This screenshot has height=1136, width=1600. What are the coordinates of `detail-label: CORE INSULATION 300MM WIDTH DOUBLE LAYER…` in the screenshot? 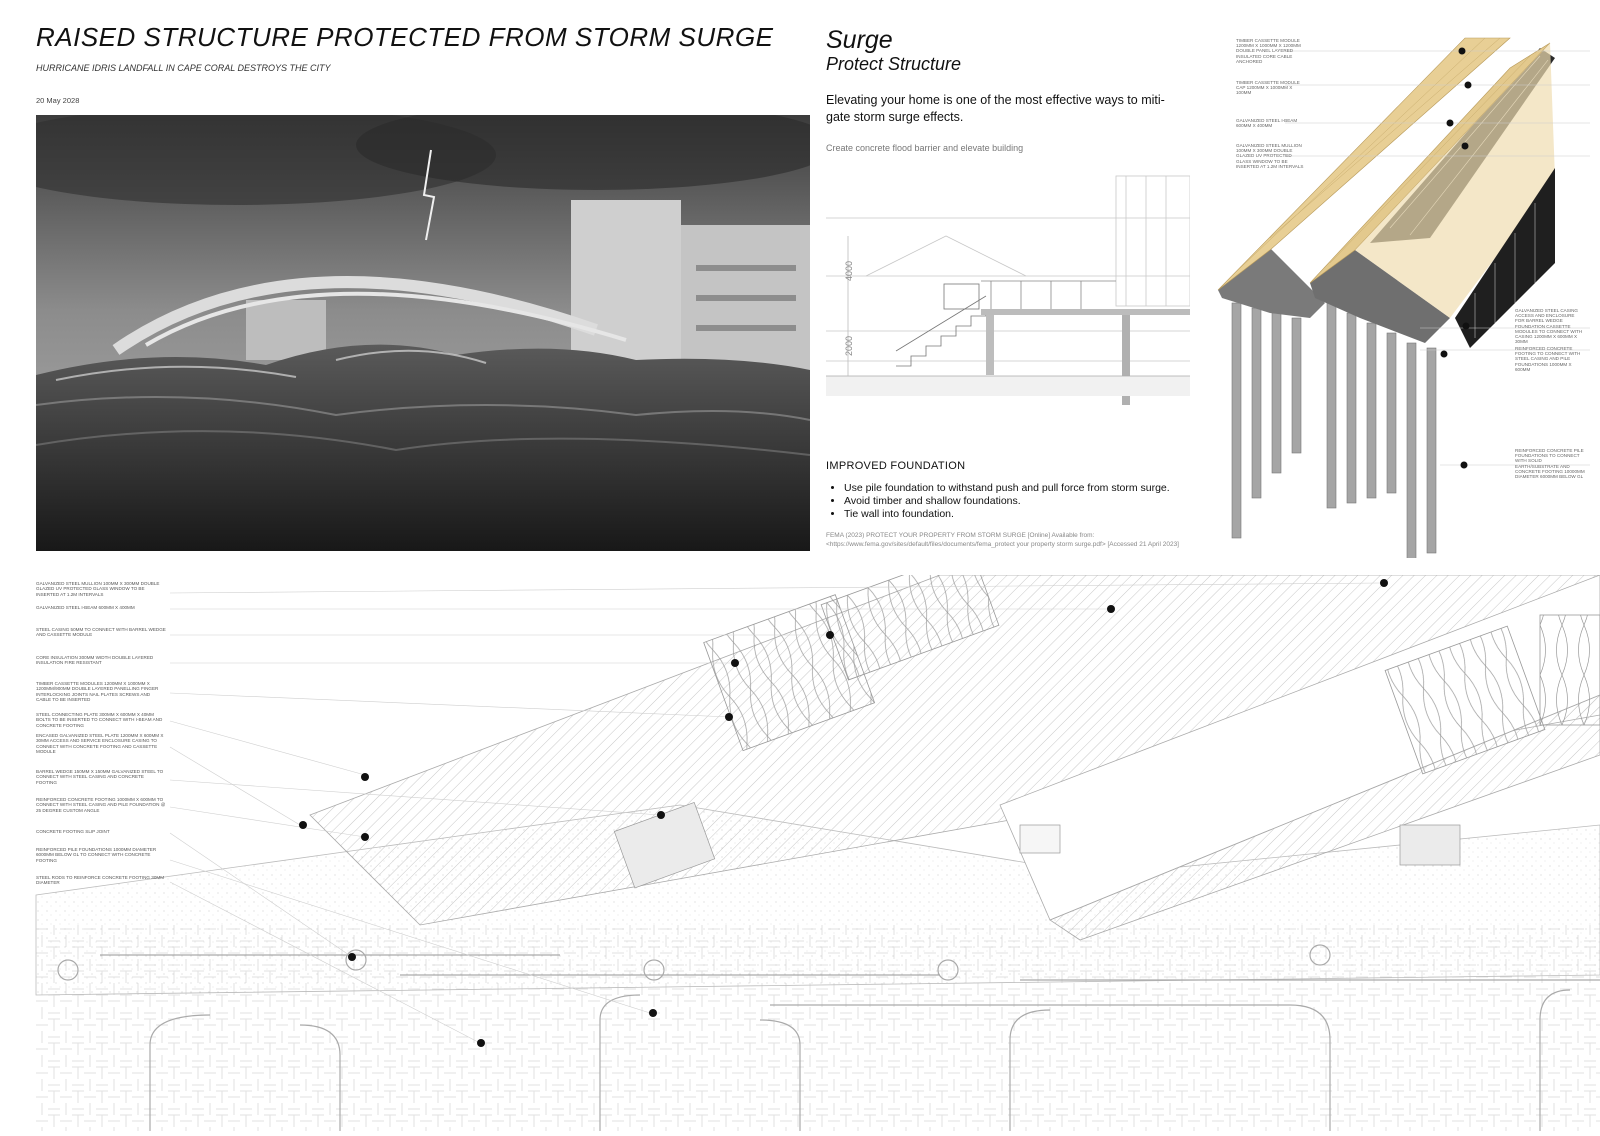 It's located at (95, 660).